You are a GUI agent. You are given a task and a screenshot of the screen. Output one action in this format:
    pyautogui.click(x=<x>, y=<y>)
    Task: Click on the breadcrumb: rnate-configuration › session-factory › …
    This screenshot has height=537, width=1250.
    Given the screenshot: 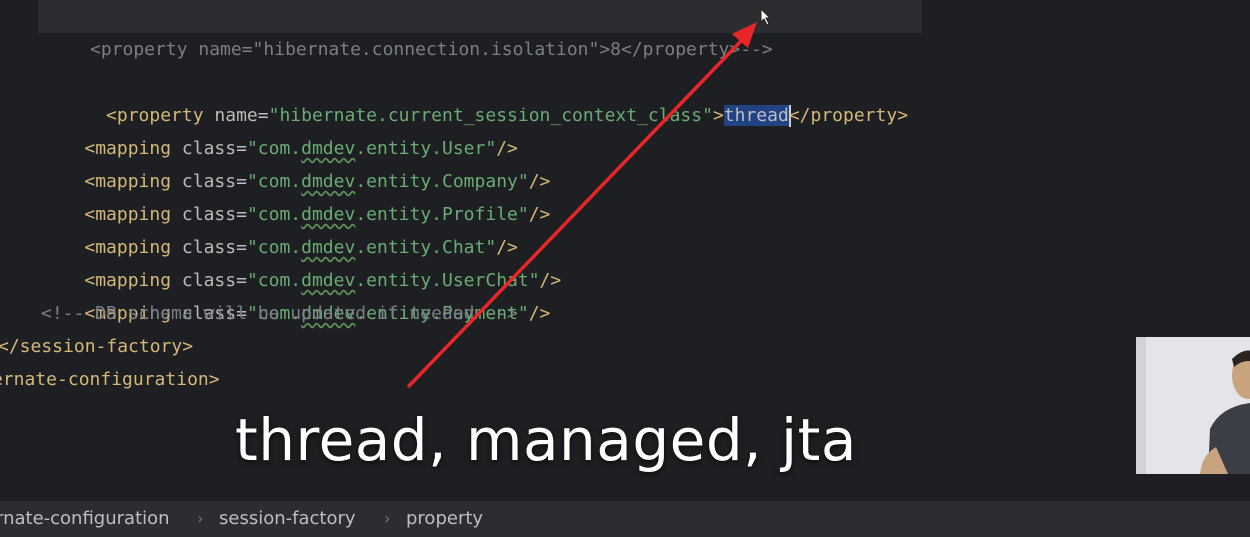 What is the action you would take?
    pyautogui.click(x=625, y=518)
    